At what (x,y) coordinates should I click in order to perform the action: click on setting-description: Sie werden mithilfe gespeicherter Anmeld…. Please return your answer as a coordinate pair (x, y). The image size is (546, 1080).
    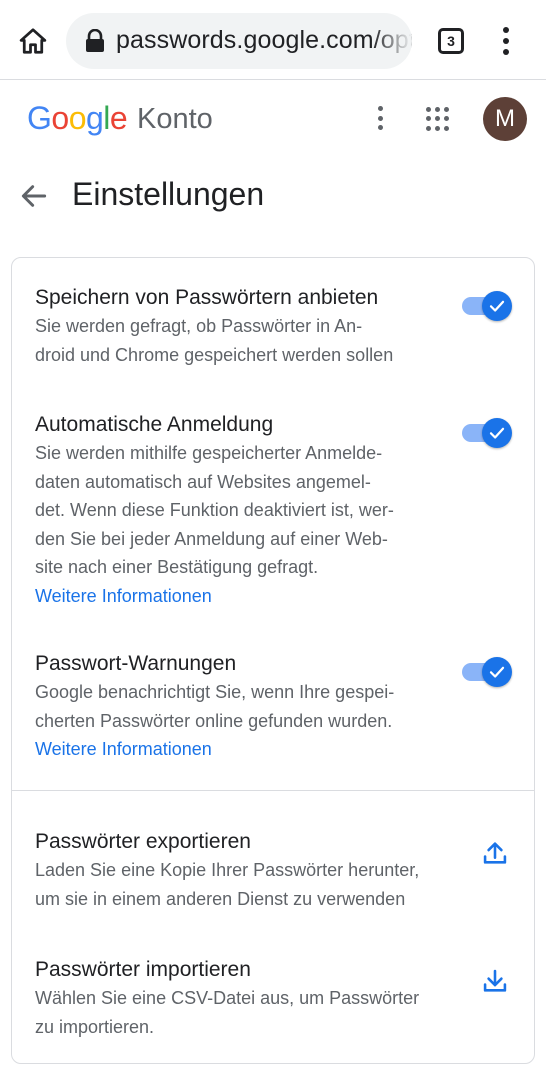
    Looking at the image, I should click on (214, 510).